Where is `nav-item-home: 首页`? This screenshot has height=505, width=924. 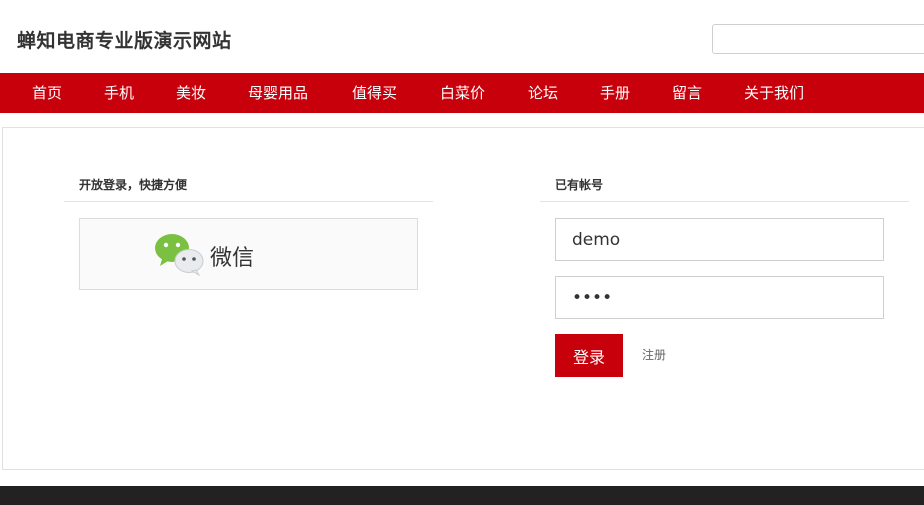 nav-item-home: 首页 is located at coordinates (47, 93).